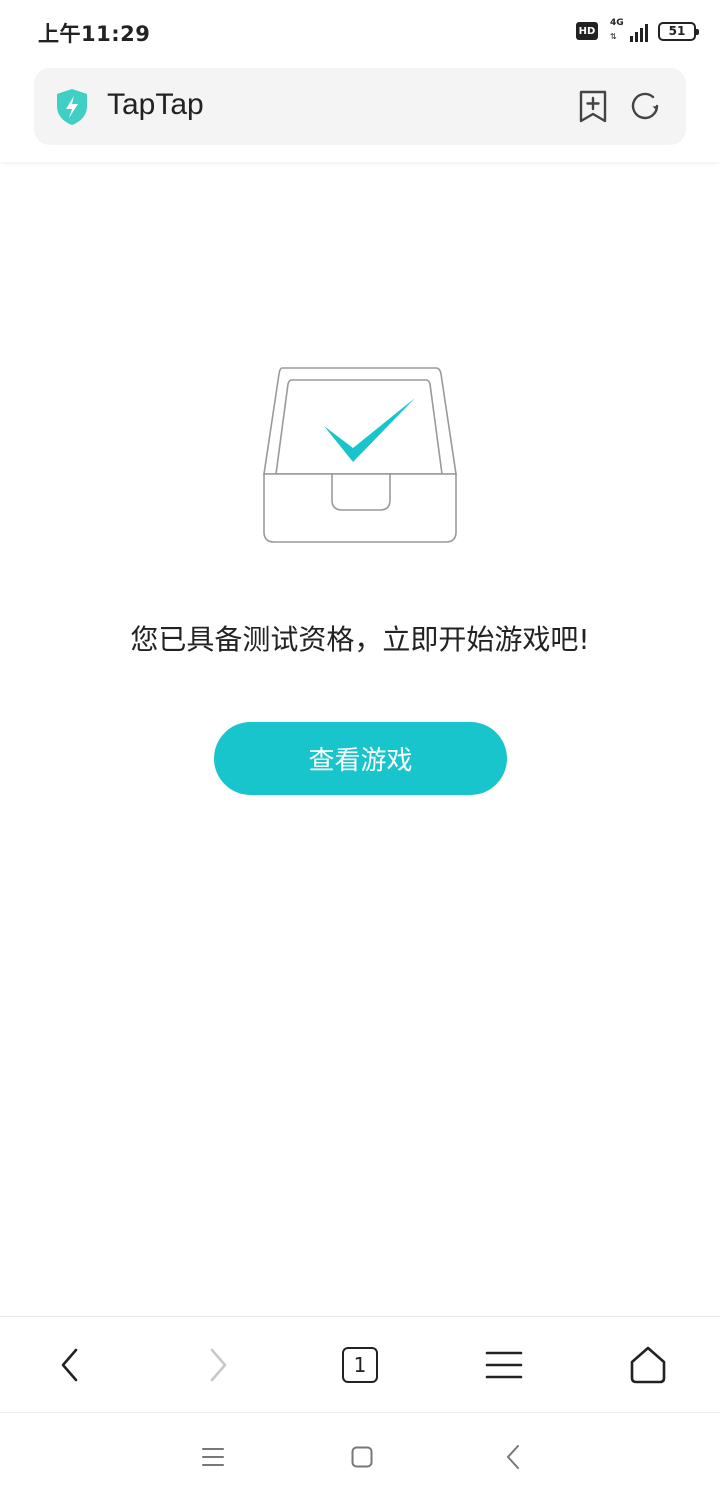 The image size is (720, 1499). I want to click on address-bar: TapTap, so click(360, 106).